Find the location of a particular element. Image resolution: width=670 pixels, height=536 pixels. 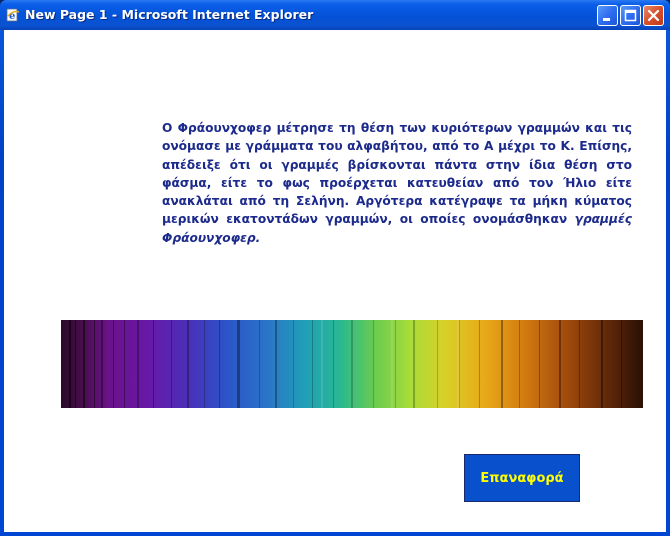

maximize-button is located at coordinates (630, 15).